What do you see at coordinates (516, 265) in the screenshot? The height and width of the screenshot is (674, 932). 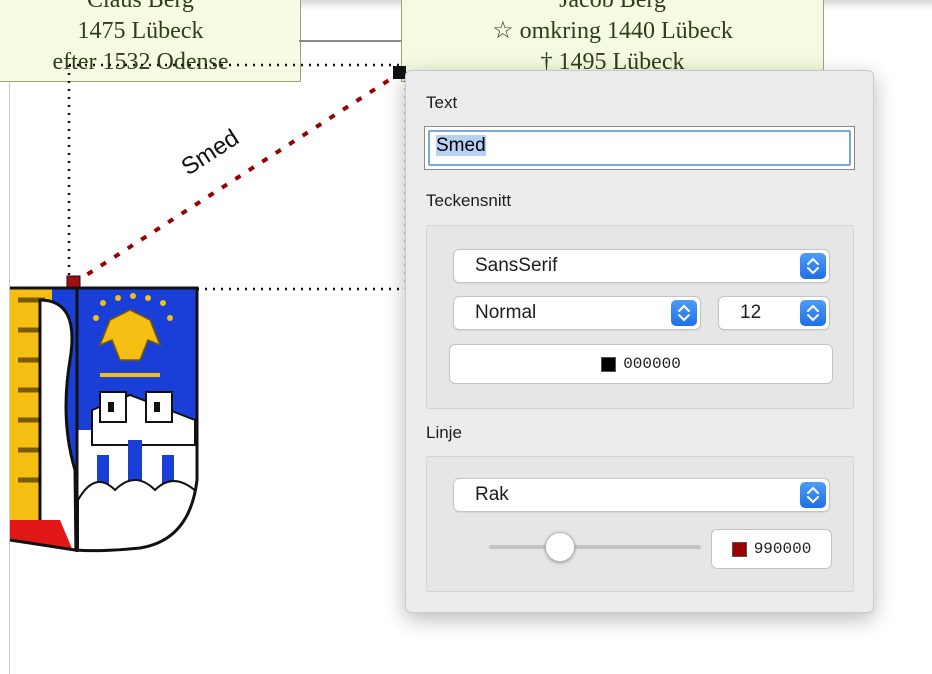 I see `font-family-value: SansSerif` at bounding box center [516, 265].